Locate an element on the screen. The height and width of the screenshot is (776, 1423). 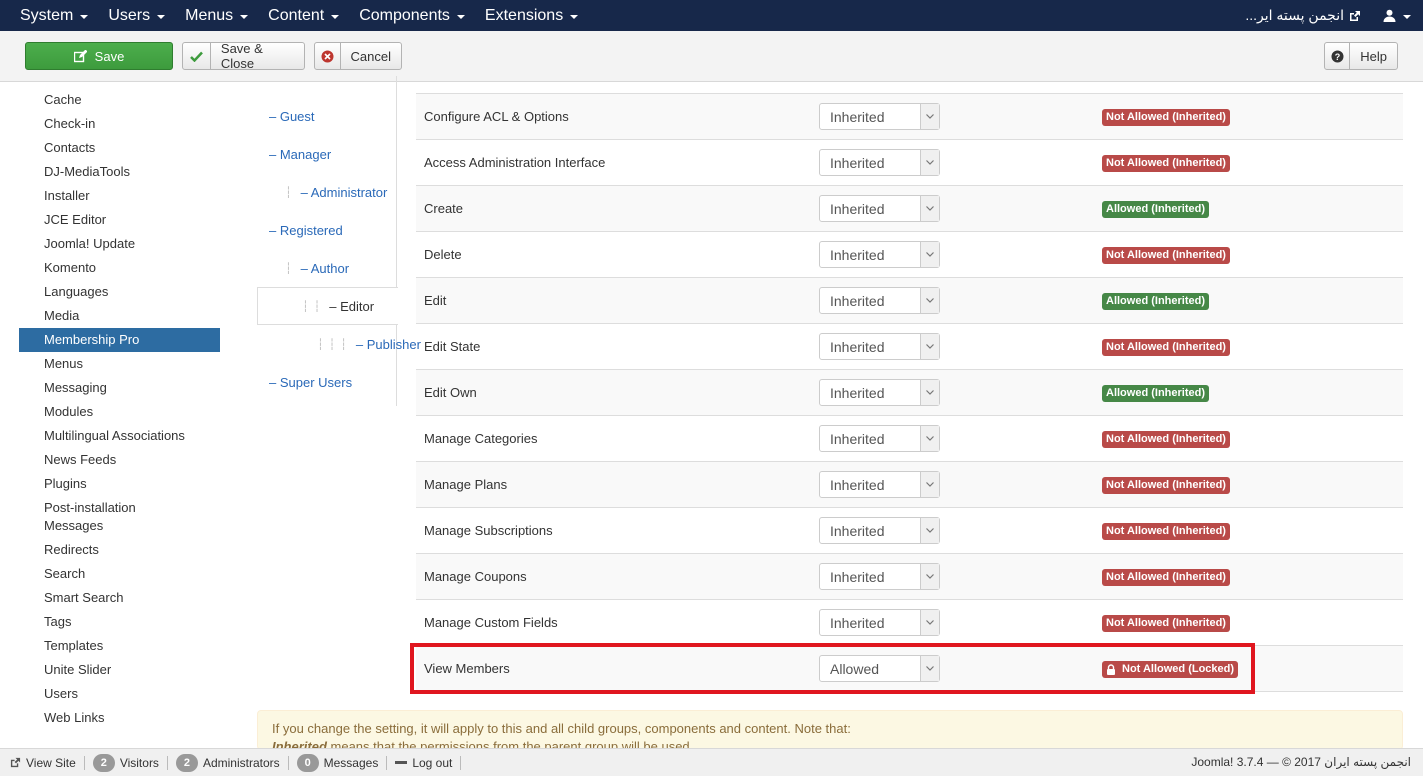
administrators-link: 2 Administrators is located at coordinates (228, 762).